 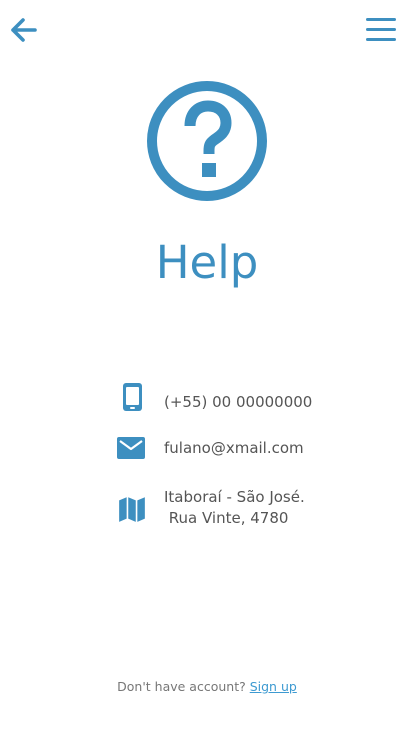 I want to click on email-address: fulano@xmail.com, so click(x=234, y=448).